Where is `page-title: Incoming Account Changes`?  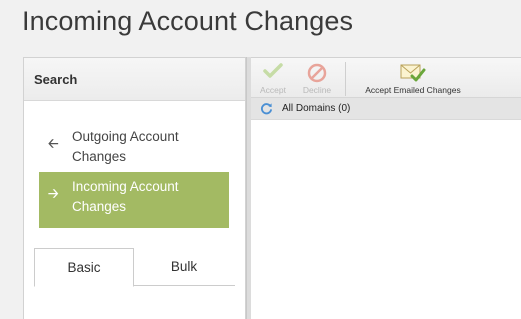 page-title: Incoming Account Changes is located at coordinates (188, 21).